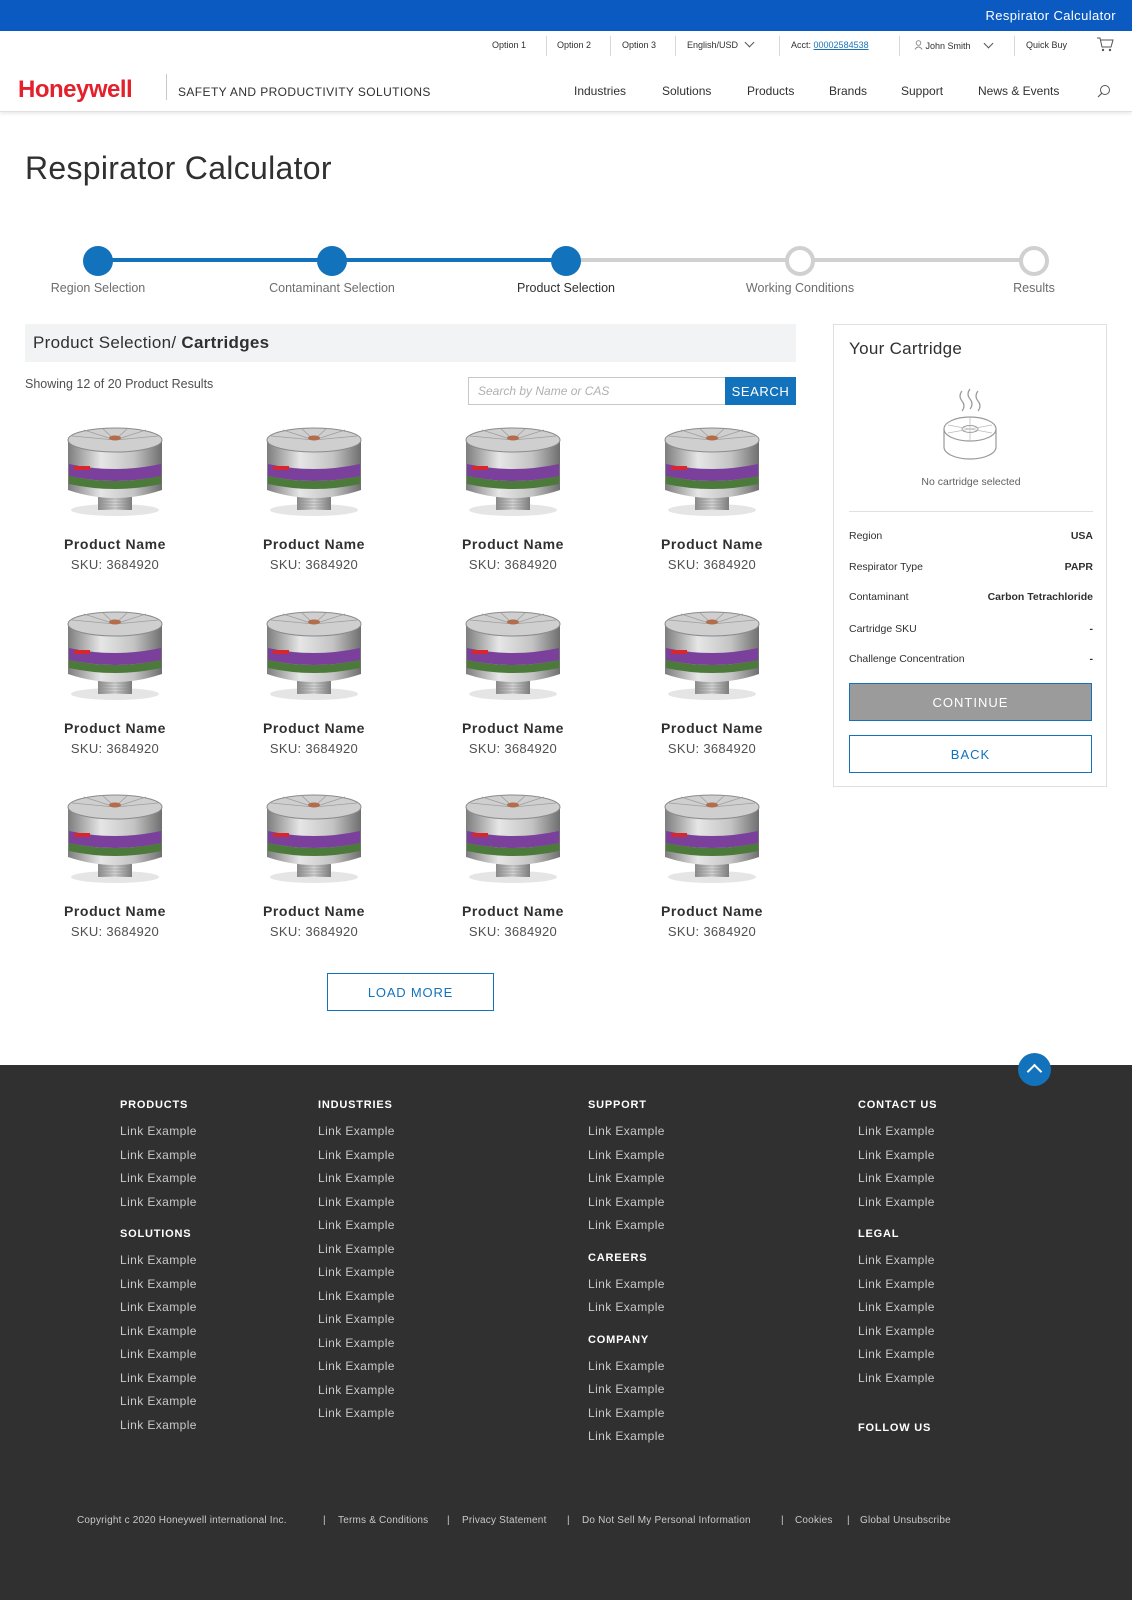  I want to click on nav-products: Products, so click(770, 91).